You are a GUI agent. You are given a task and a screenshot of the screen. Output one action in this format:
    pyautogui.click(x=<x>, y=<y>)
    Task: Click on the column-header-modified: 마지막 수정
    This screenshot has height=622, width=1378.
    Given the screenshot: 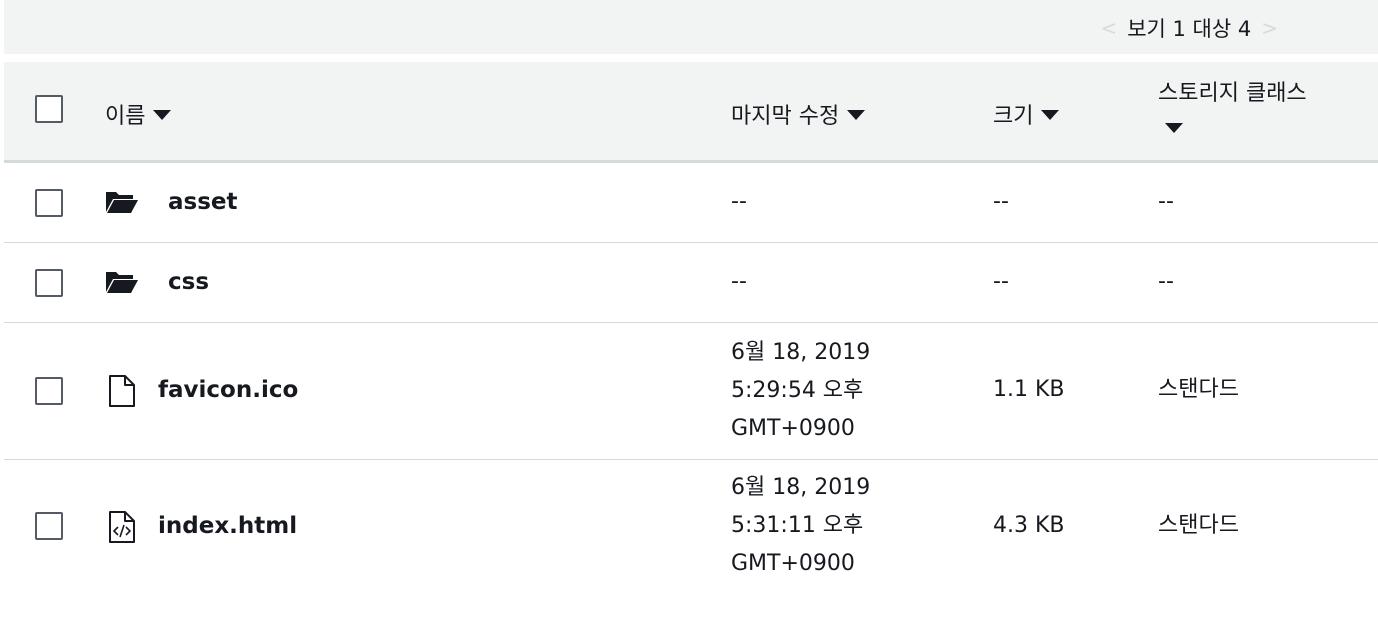 What is the action you would take?
    pyautogui.click(x=798, y=114)
    